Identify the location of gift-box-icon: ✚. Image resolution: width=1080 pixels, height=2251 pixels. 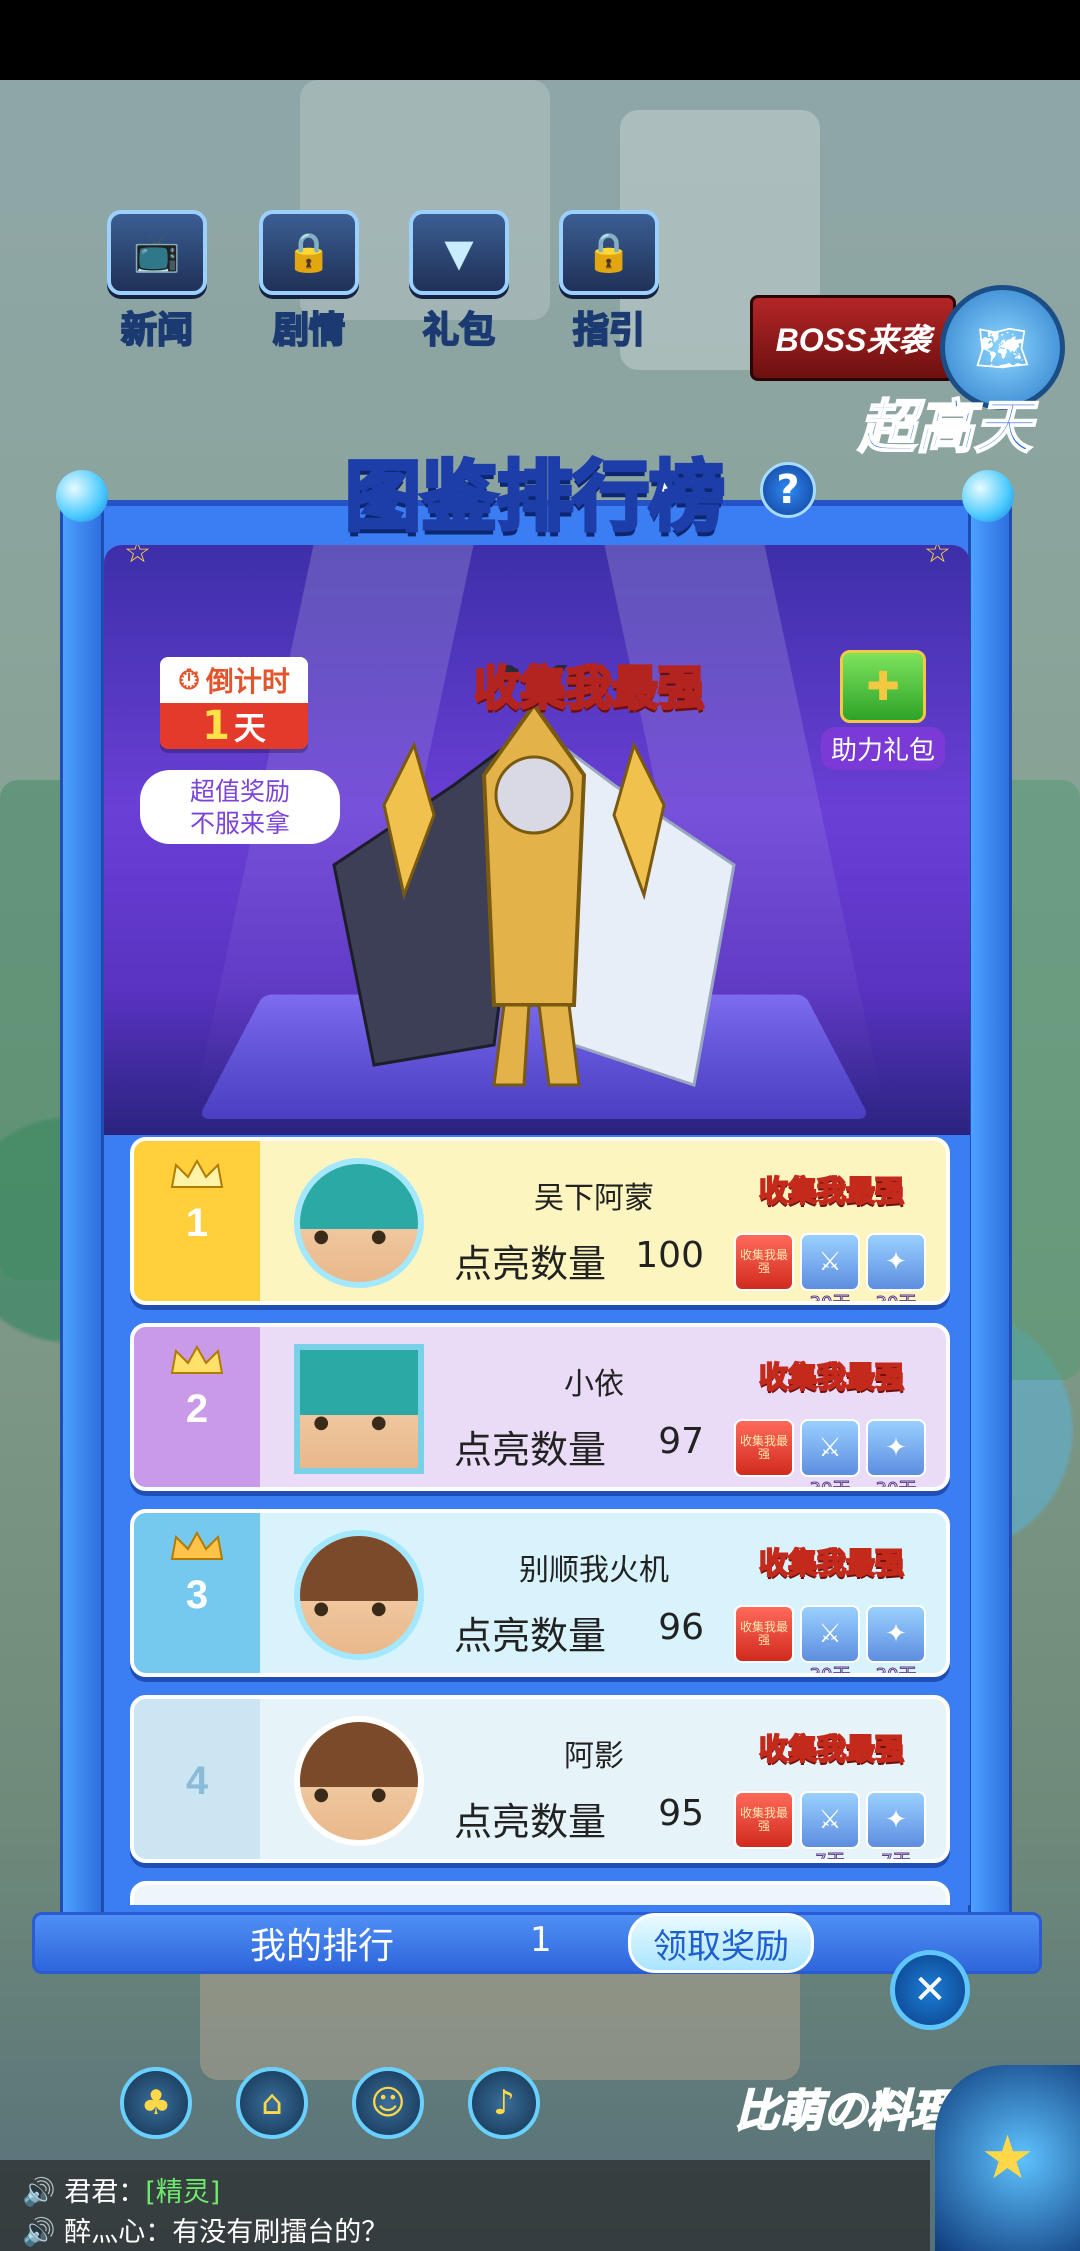
(883, 686).